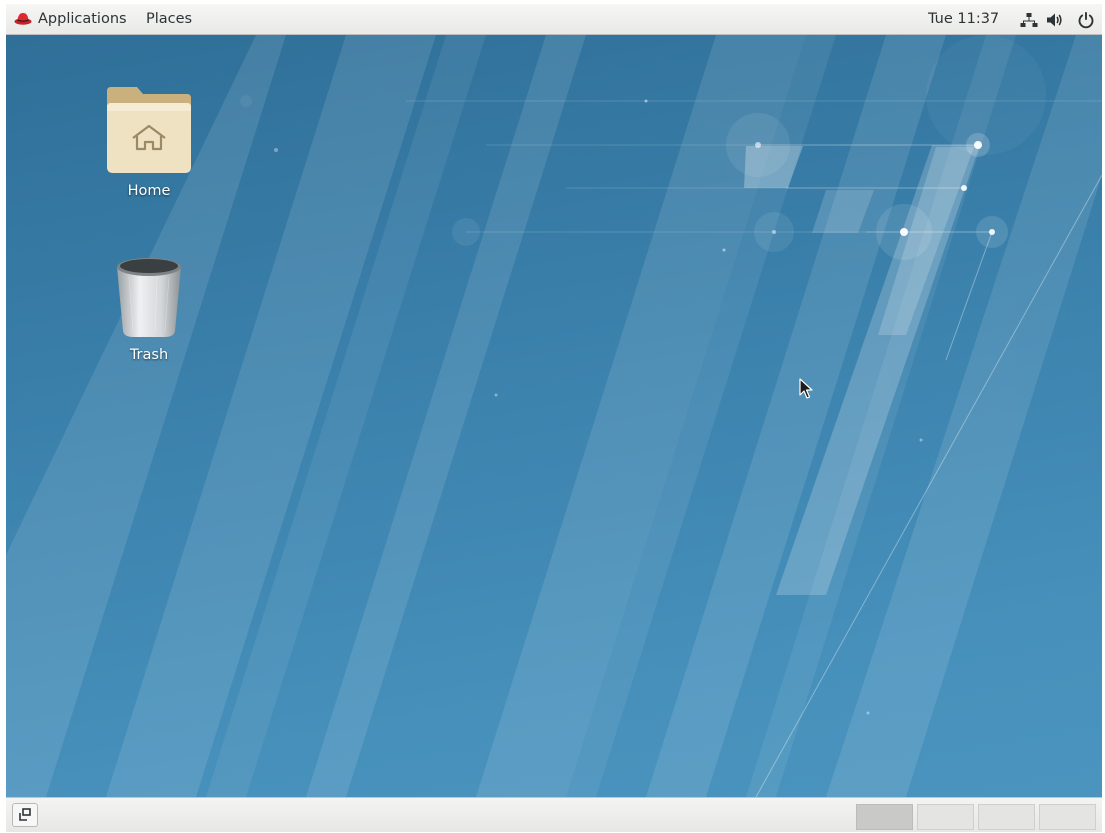 Image resolution: width=1105 pixels, height=833 pixels. I want to click on desktop-item-label: Home, so click(149, 191).